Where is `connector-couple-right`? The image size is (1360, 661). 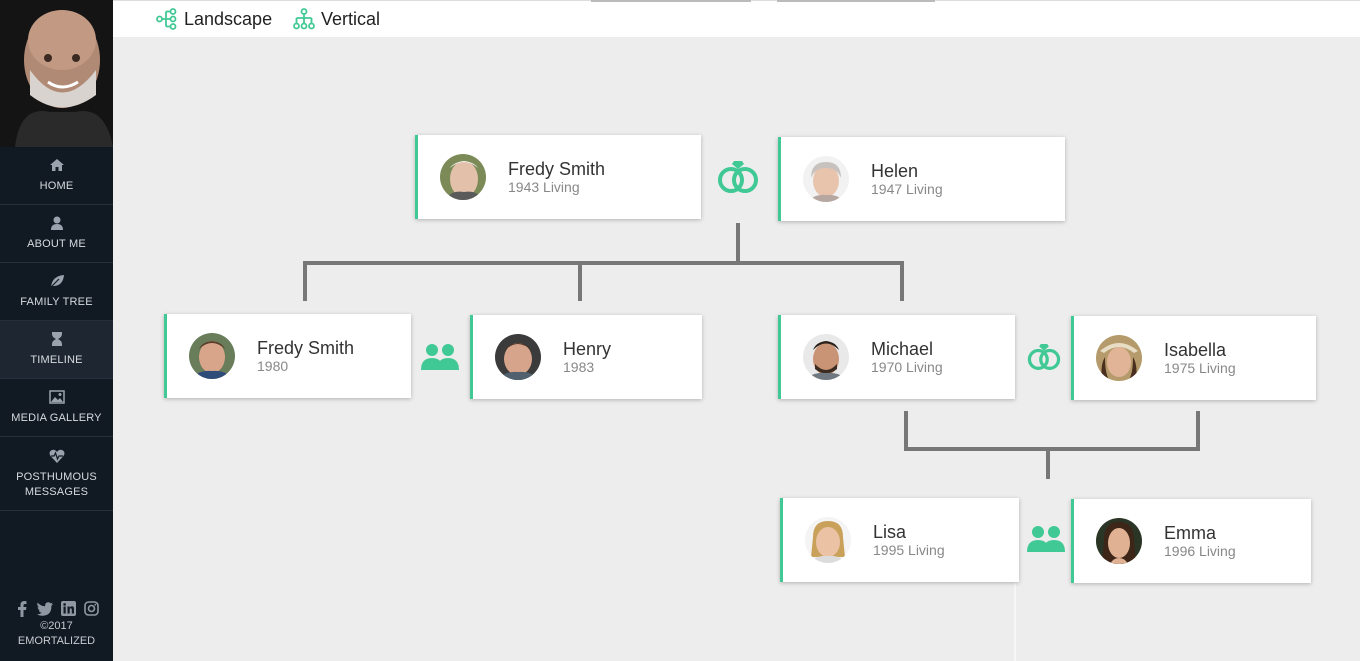
connector-couple-right is located at coordinates (1198, 430).